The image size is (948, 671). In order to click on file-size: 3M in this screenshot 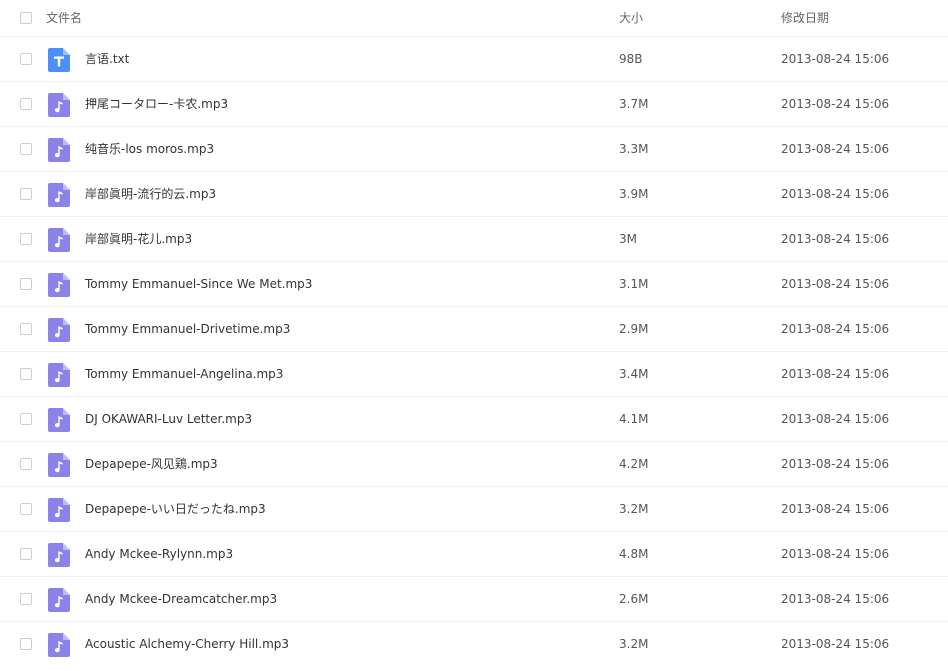, I will do `click(628, 239)`.